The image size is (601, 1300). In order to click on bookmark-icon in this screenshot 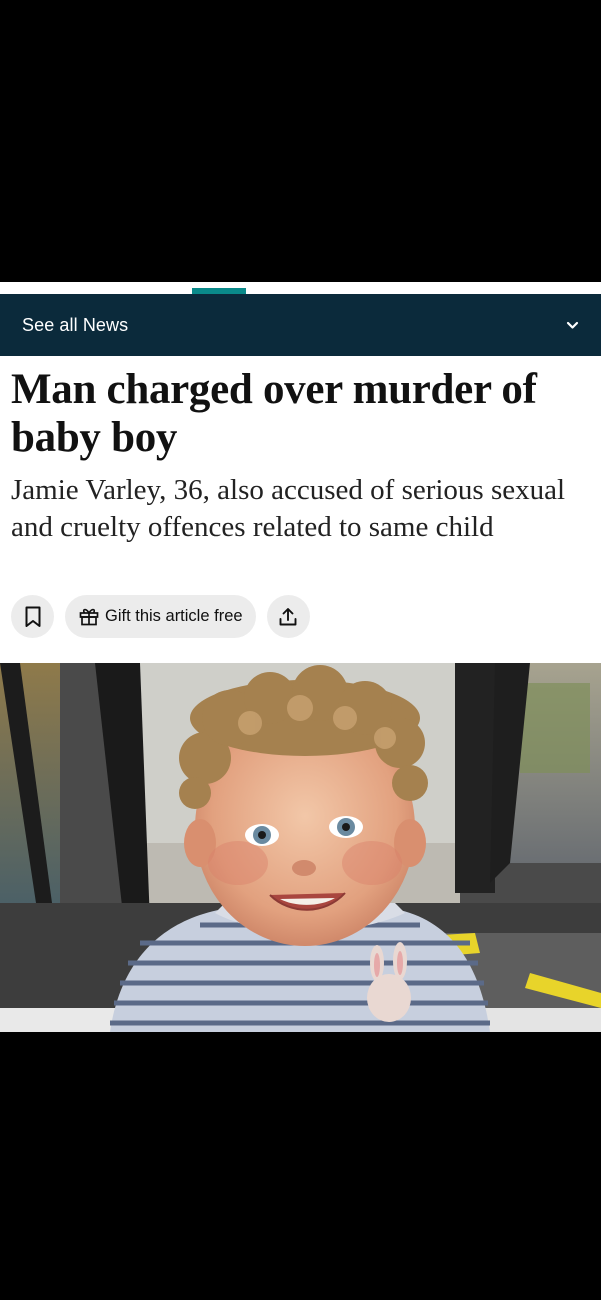, I will do `click(32, 616)`.